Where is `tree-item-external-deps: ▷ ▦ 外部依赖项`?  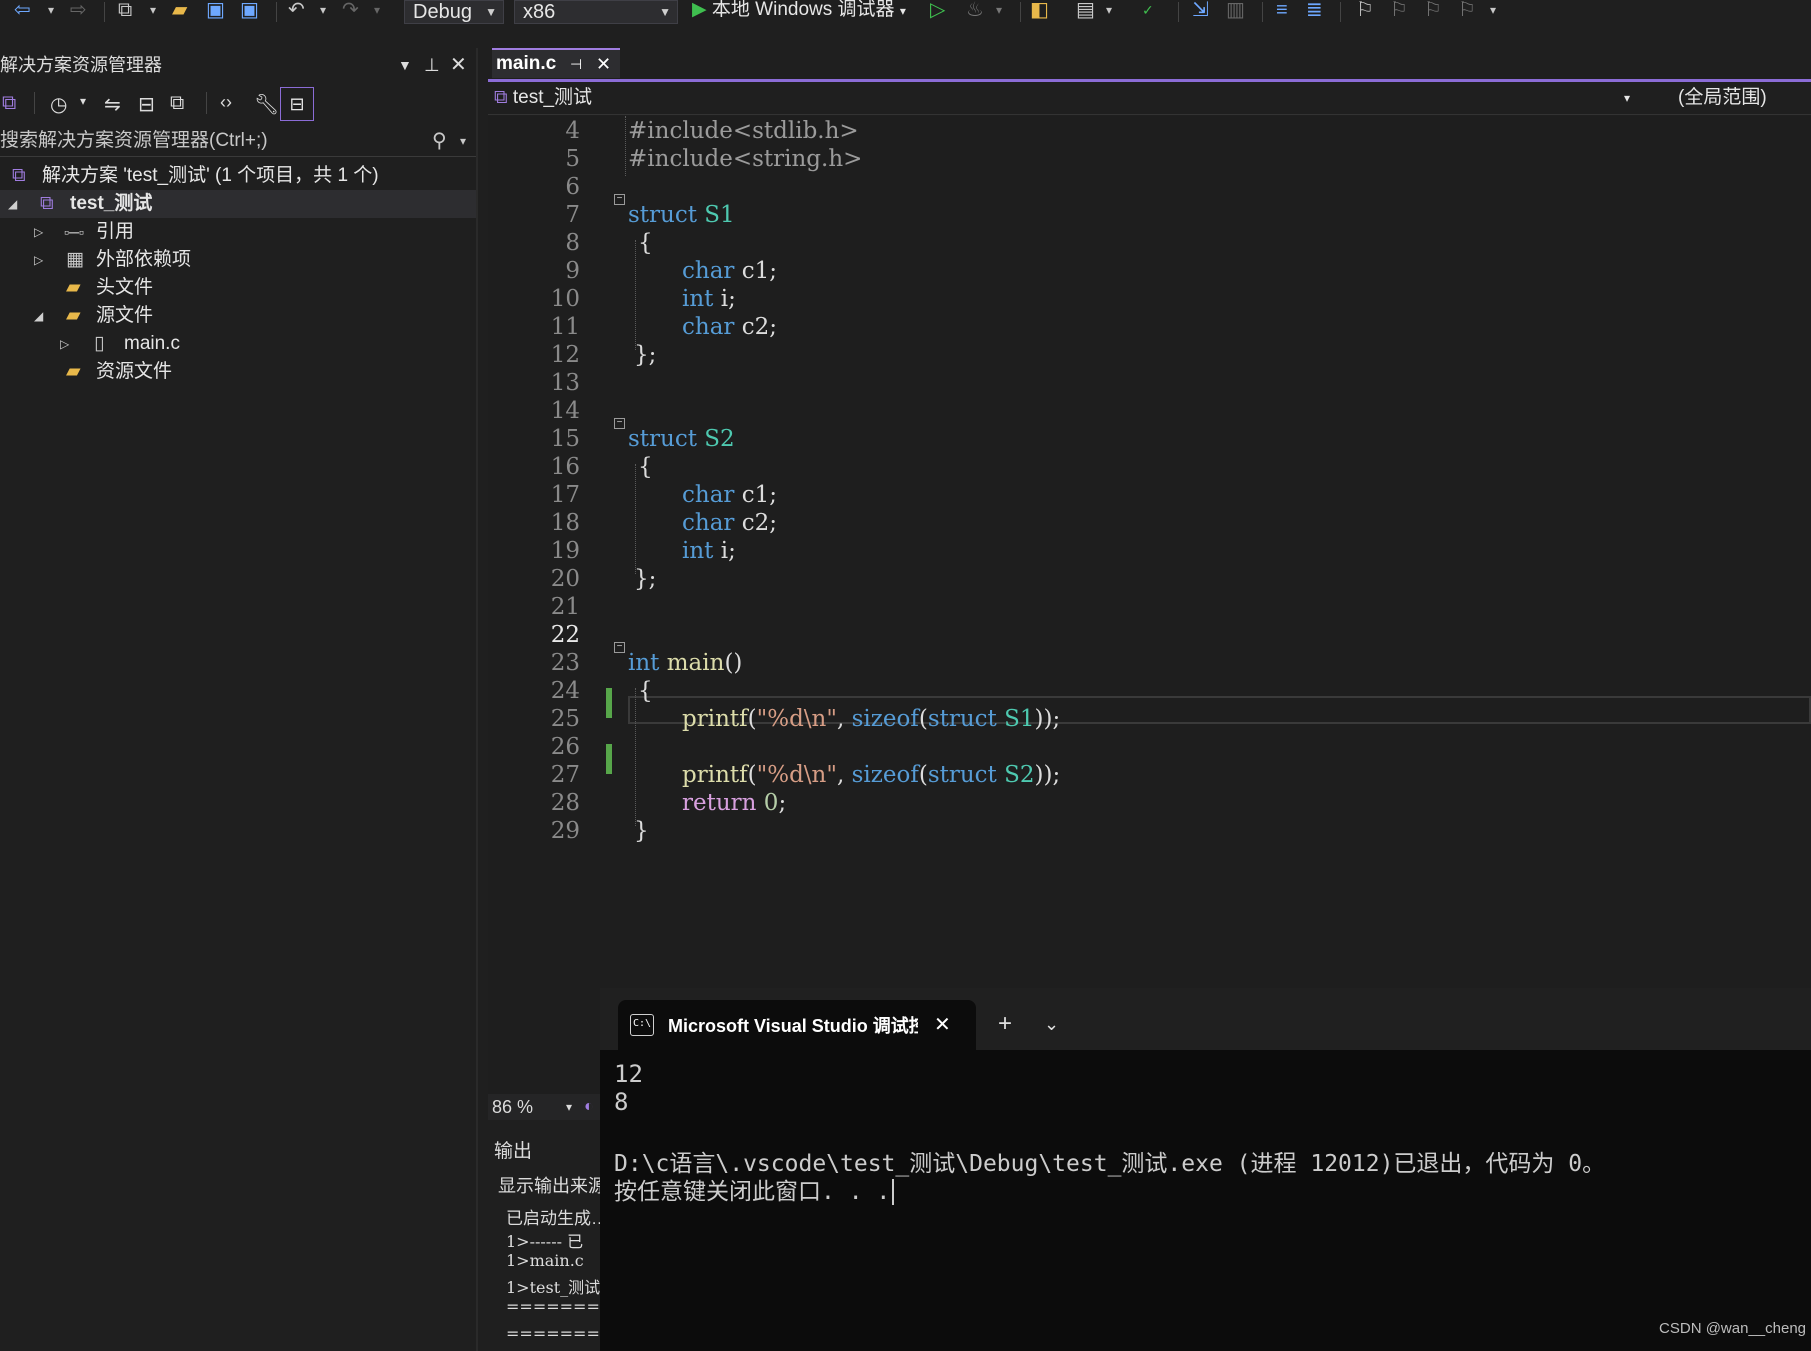 tree-item-external-deps: ▷ ▦ 外部依赖项 is located at coordinates (238, 260).